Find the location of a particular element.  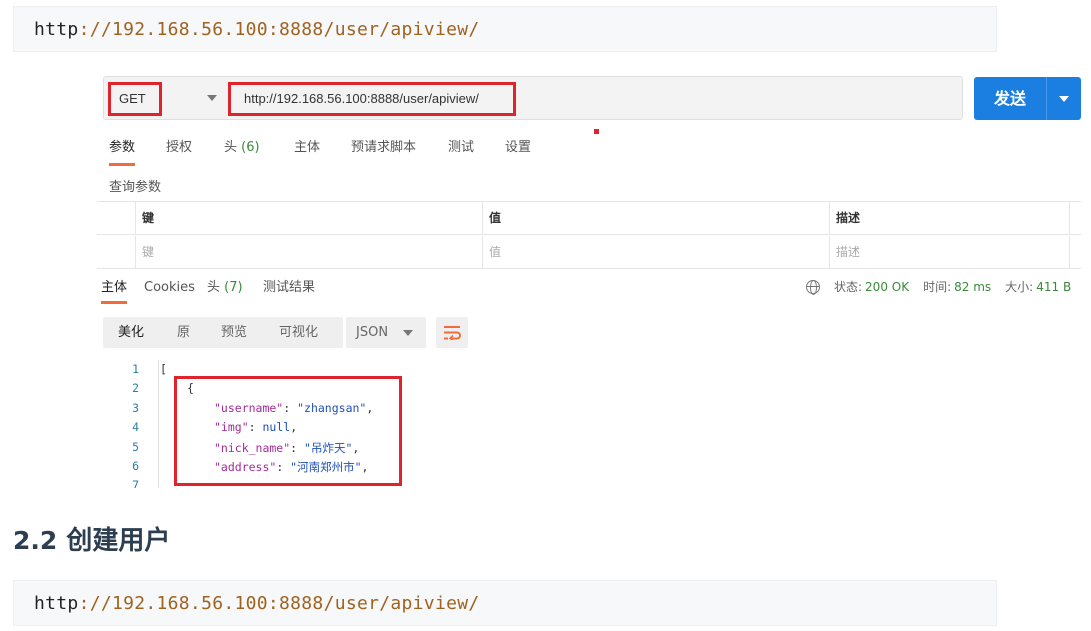

line-number: 1 is located at coordinates (135, 369).